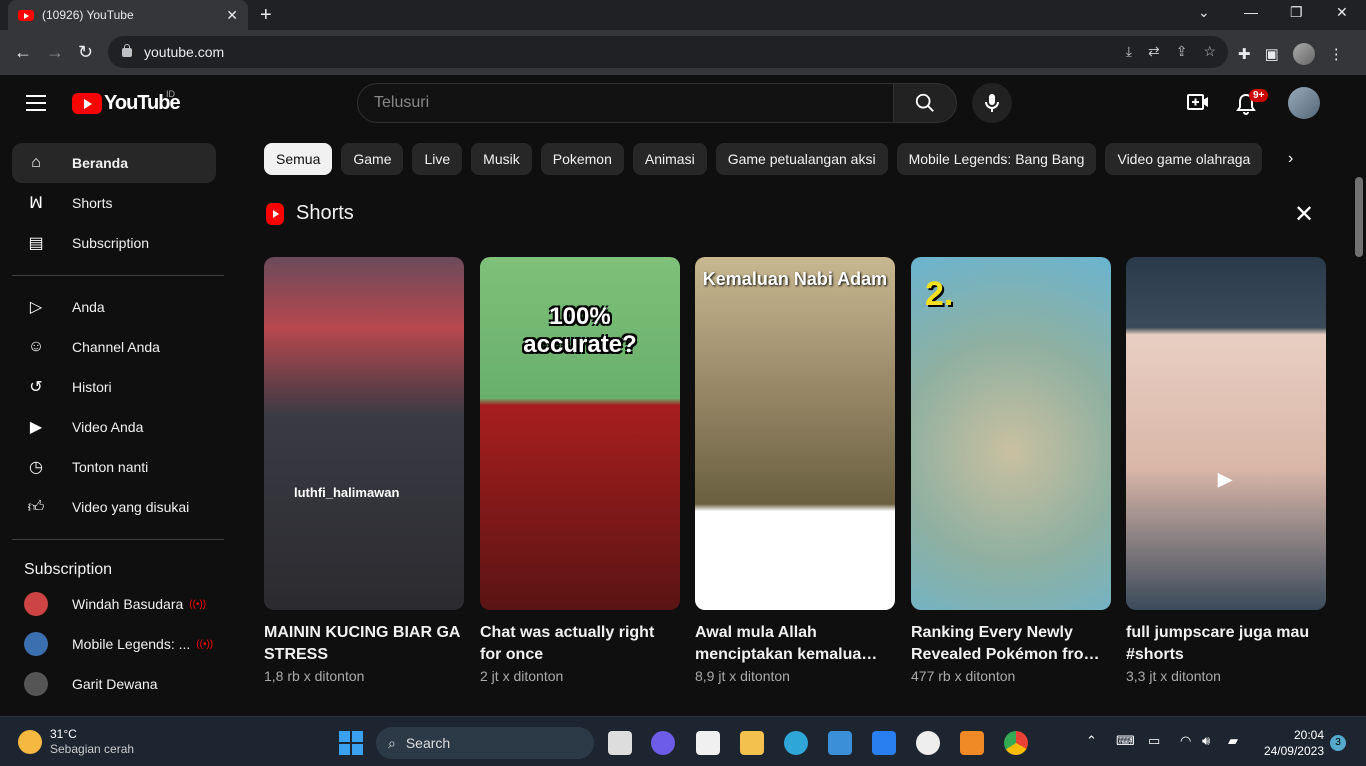  I want to click on windows-start-icon, so click(351, 743).